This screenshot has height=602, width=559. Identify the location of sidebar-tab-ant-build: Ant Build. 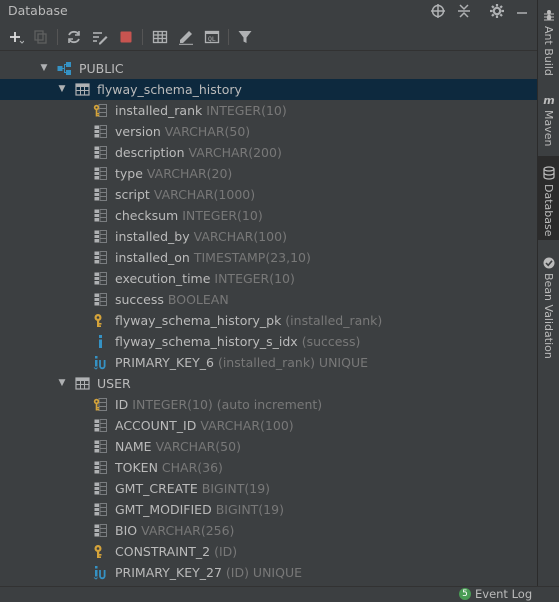
(548, 40).